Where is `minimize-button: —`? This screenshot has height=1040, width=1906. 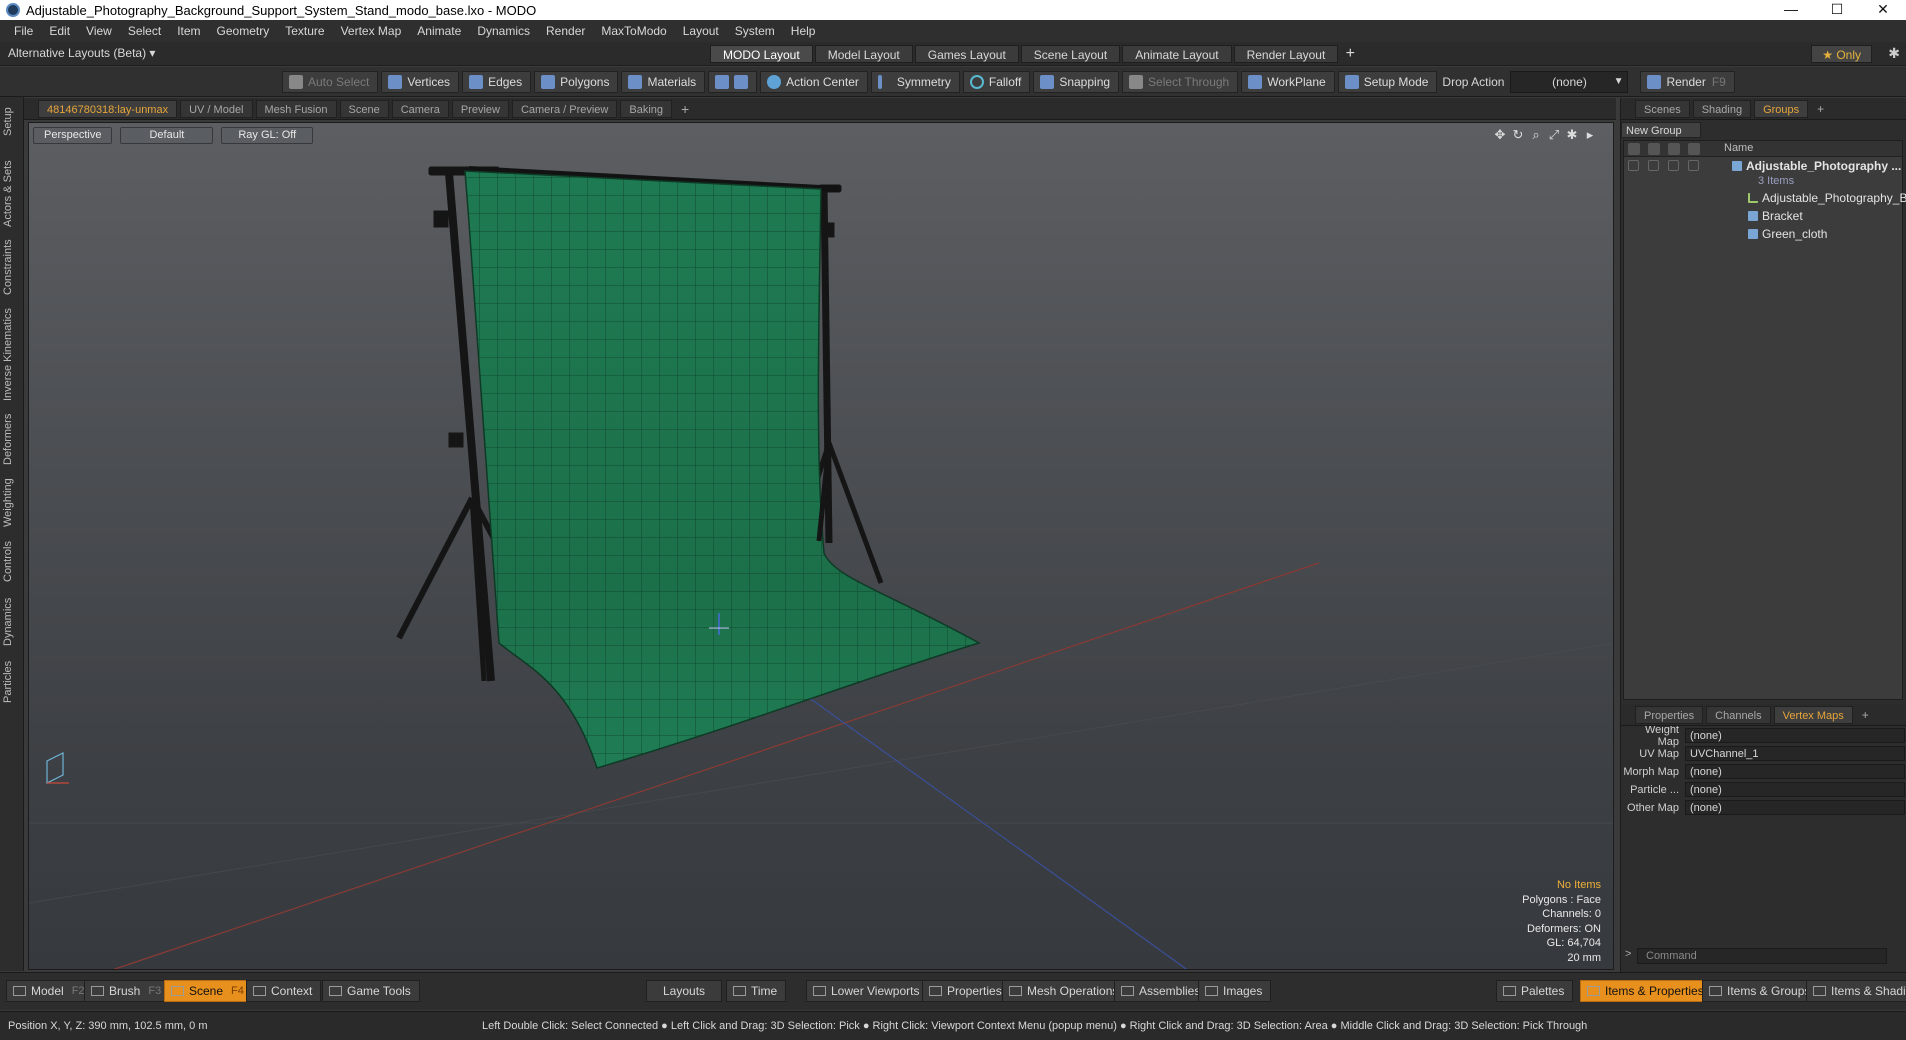
minimize-button: — is located at coordinates (1791, 10).